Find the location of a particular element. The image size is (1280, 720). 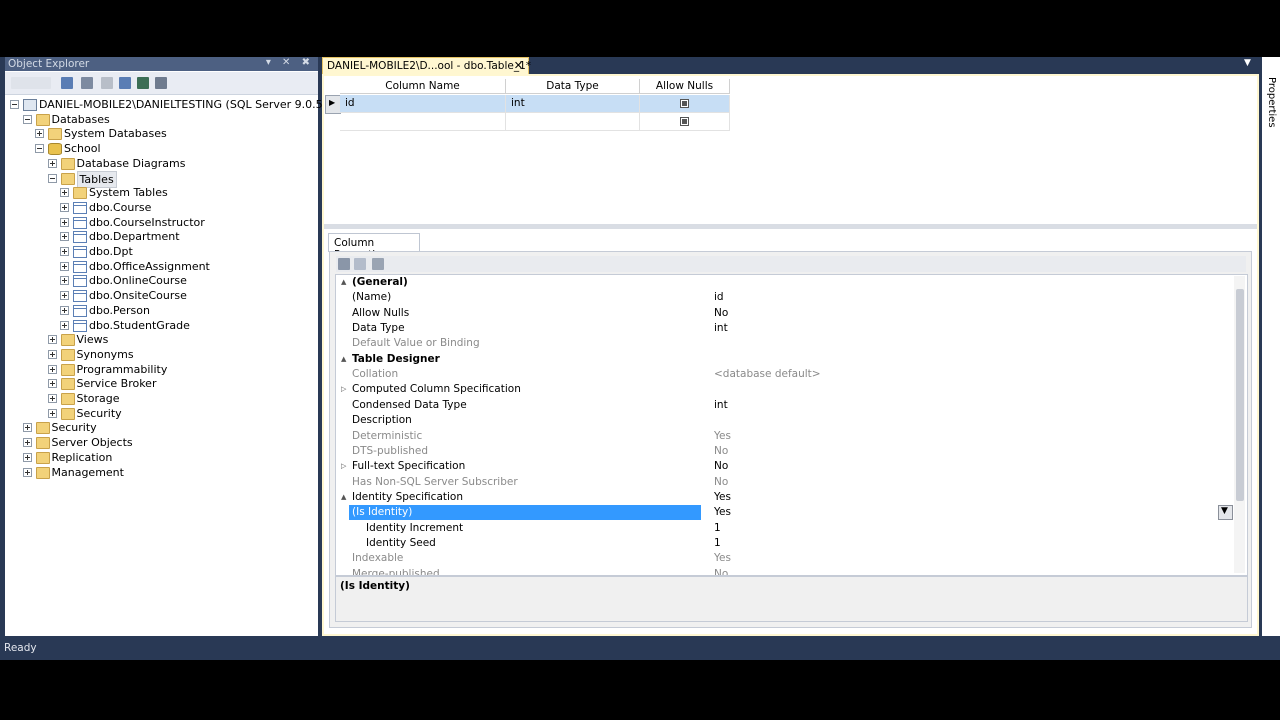

tree-node: Server Objects is located at coordinates (162, 442).